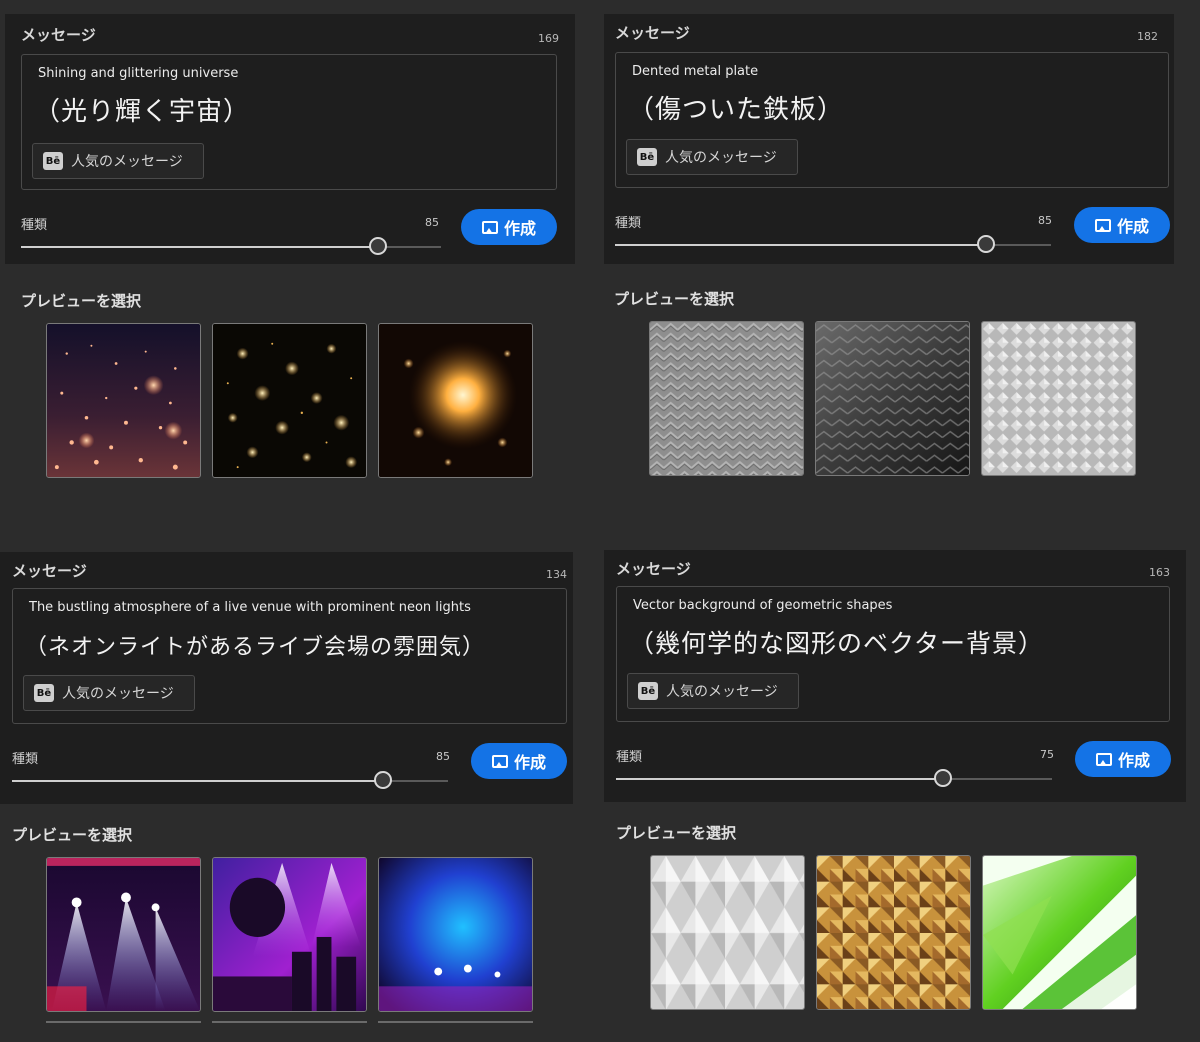 Image resolution: width=1200 pixels, height=1042 pixels. I want to click on char-count: 134, so click(556, 574).